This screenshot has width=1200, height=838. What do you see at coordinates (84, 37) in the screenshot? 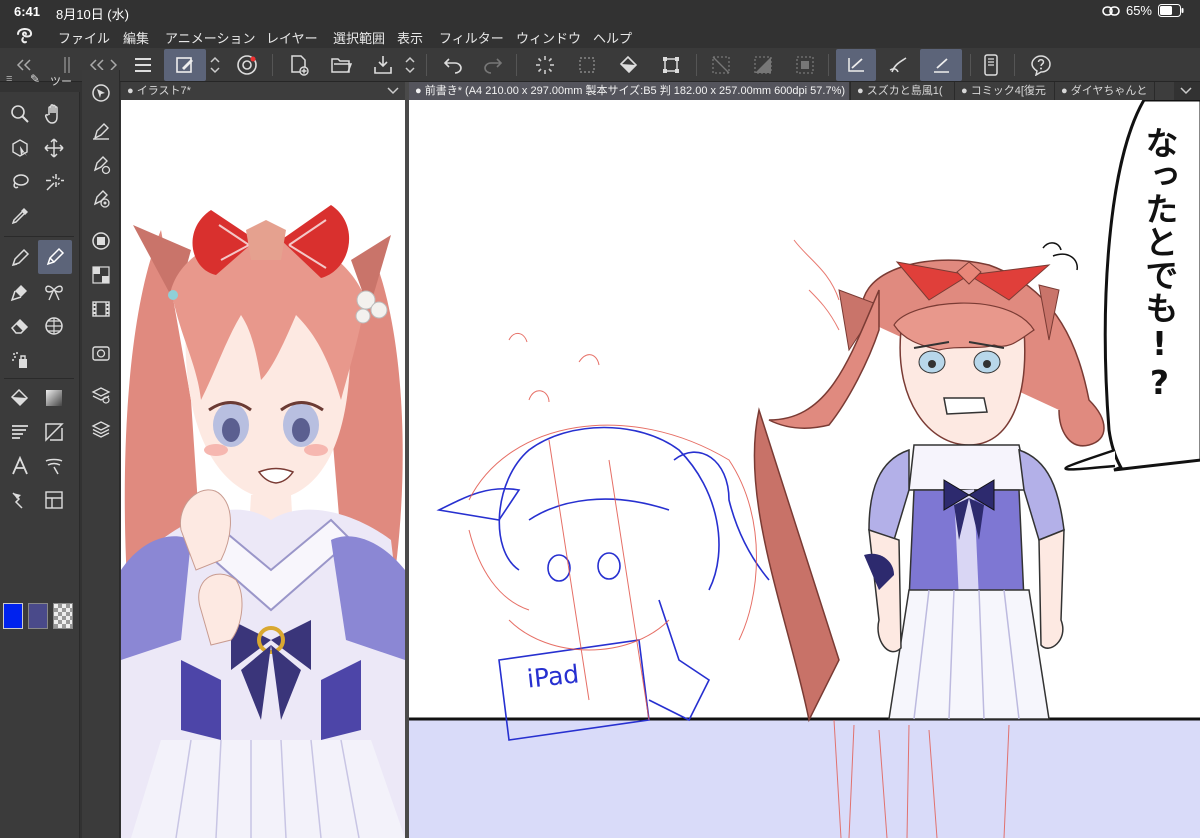
I see `menu-file: ファイル` at bounding box center [84, 37].